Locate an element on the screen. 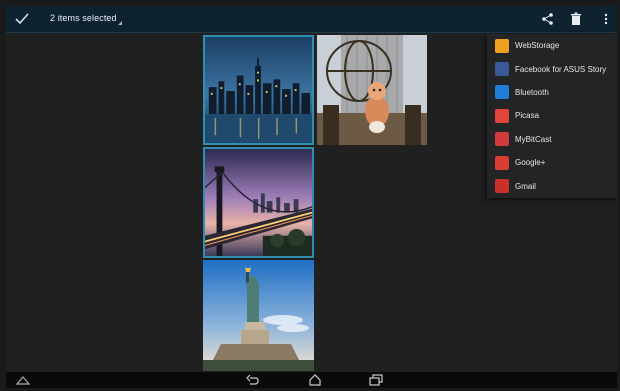 The height and width of the screenshot is (391, 620). share-icon is located at coordinates (548, 19).